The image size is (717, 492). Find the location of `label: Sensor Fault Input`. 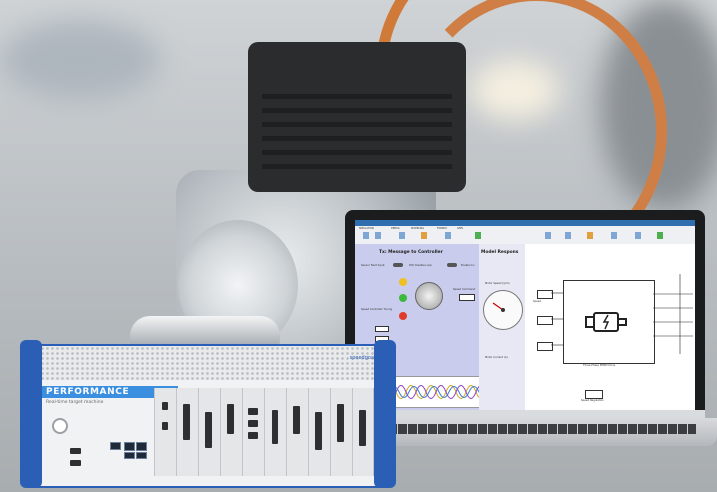

label: Sensor Fault Input is located at coordinates (373, 265).